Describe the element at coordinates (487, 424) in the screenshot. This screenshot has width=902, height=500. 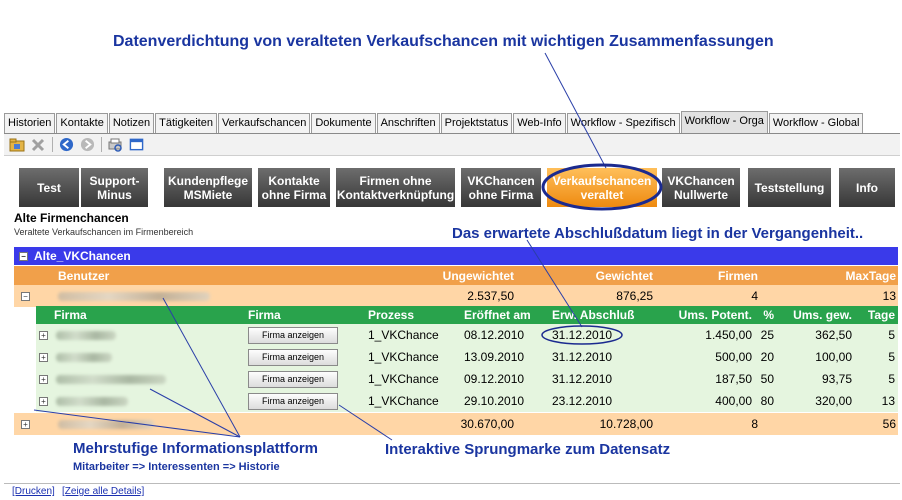
I see `user-ungewichtet: 30.670,00` at that location.